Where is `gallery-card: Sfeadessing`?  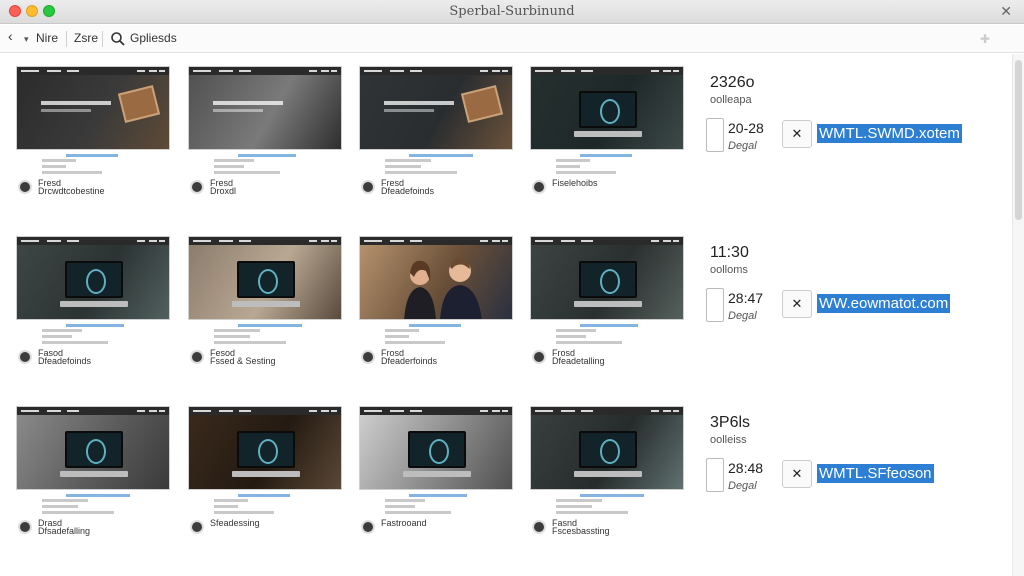
gallery-card: Sfeadessing is located at coordinates (265, 471).